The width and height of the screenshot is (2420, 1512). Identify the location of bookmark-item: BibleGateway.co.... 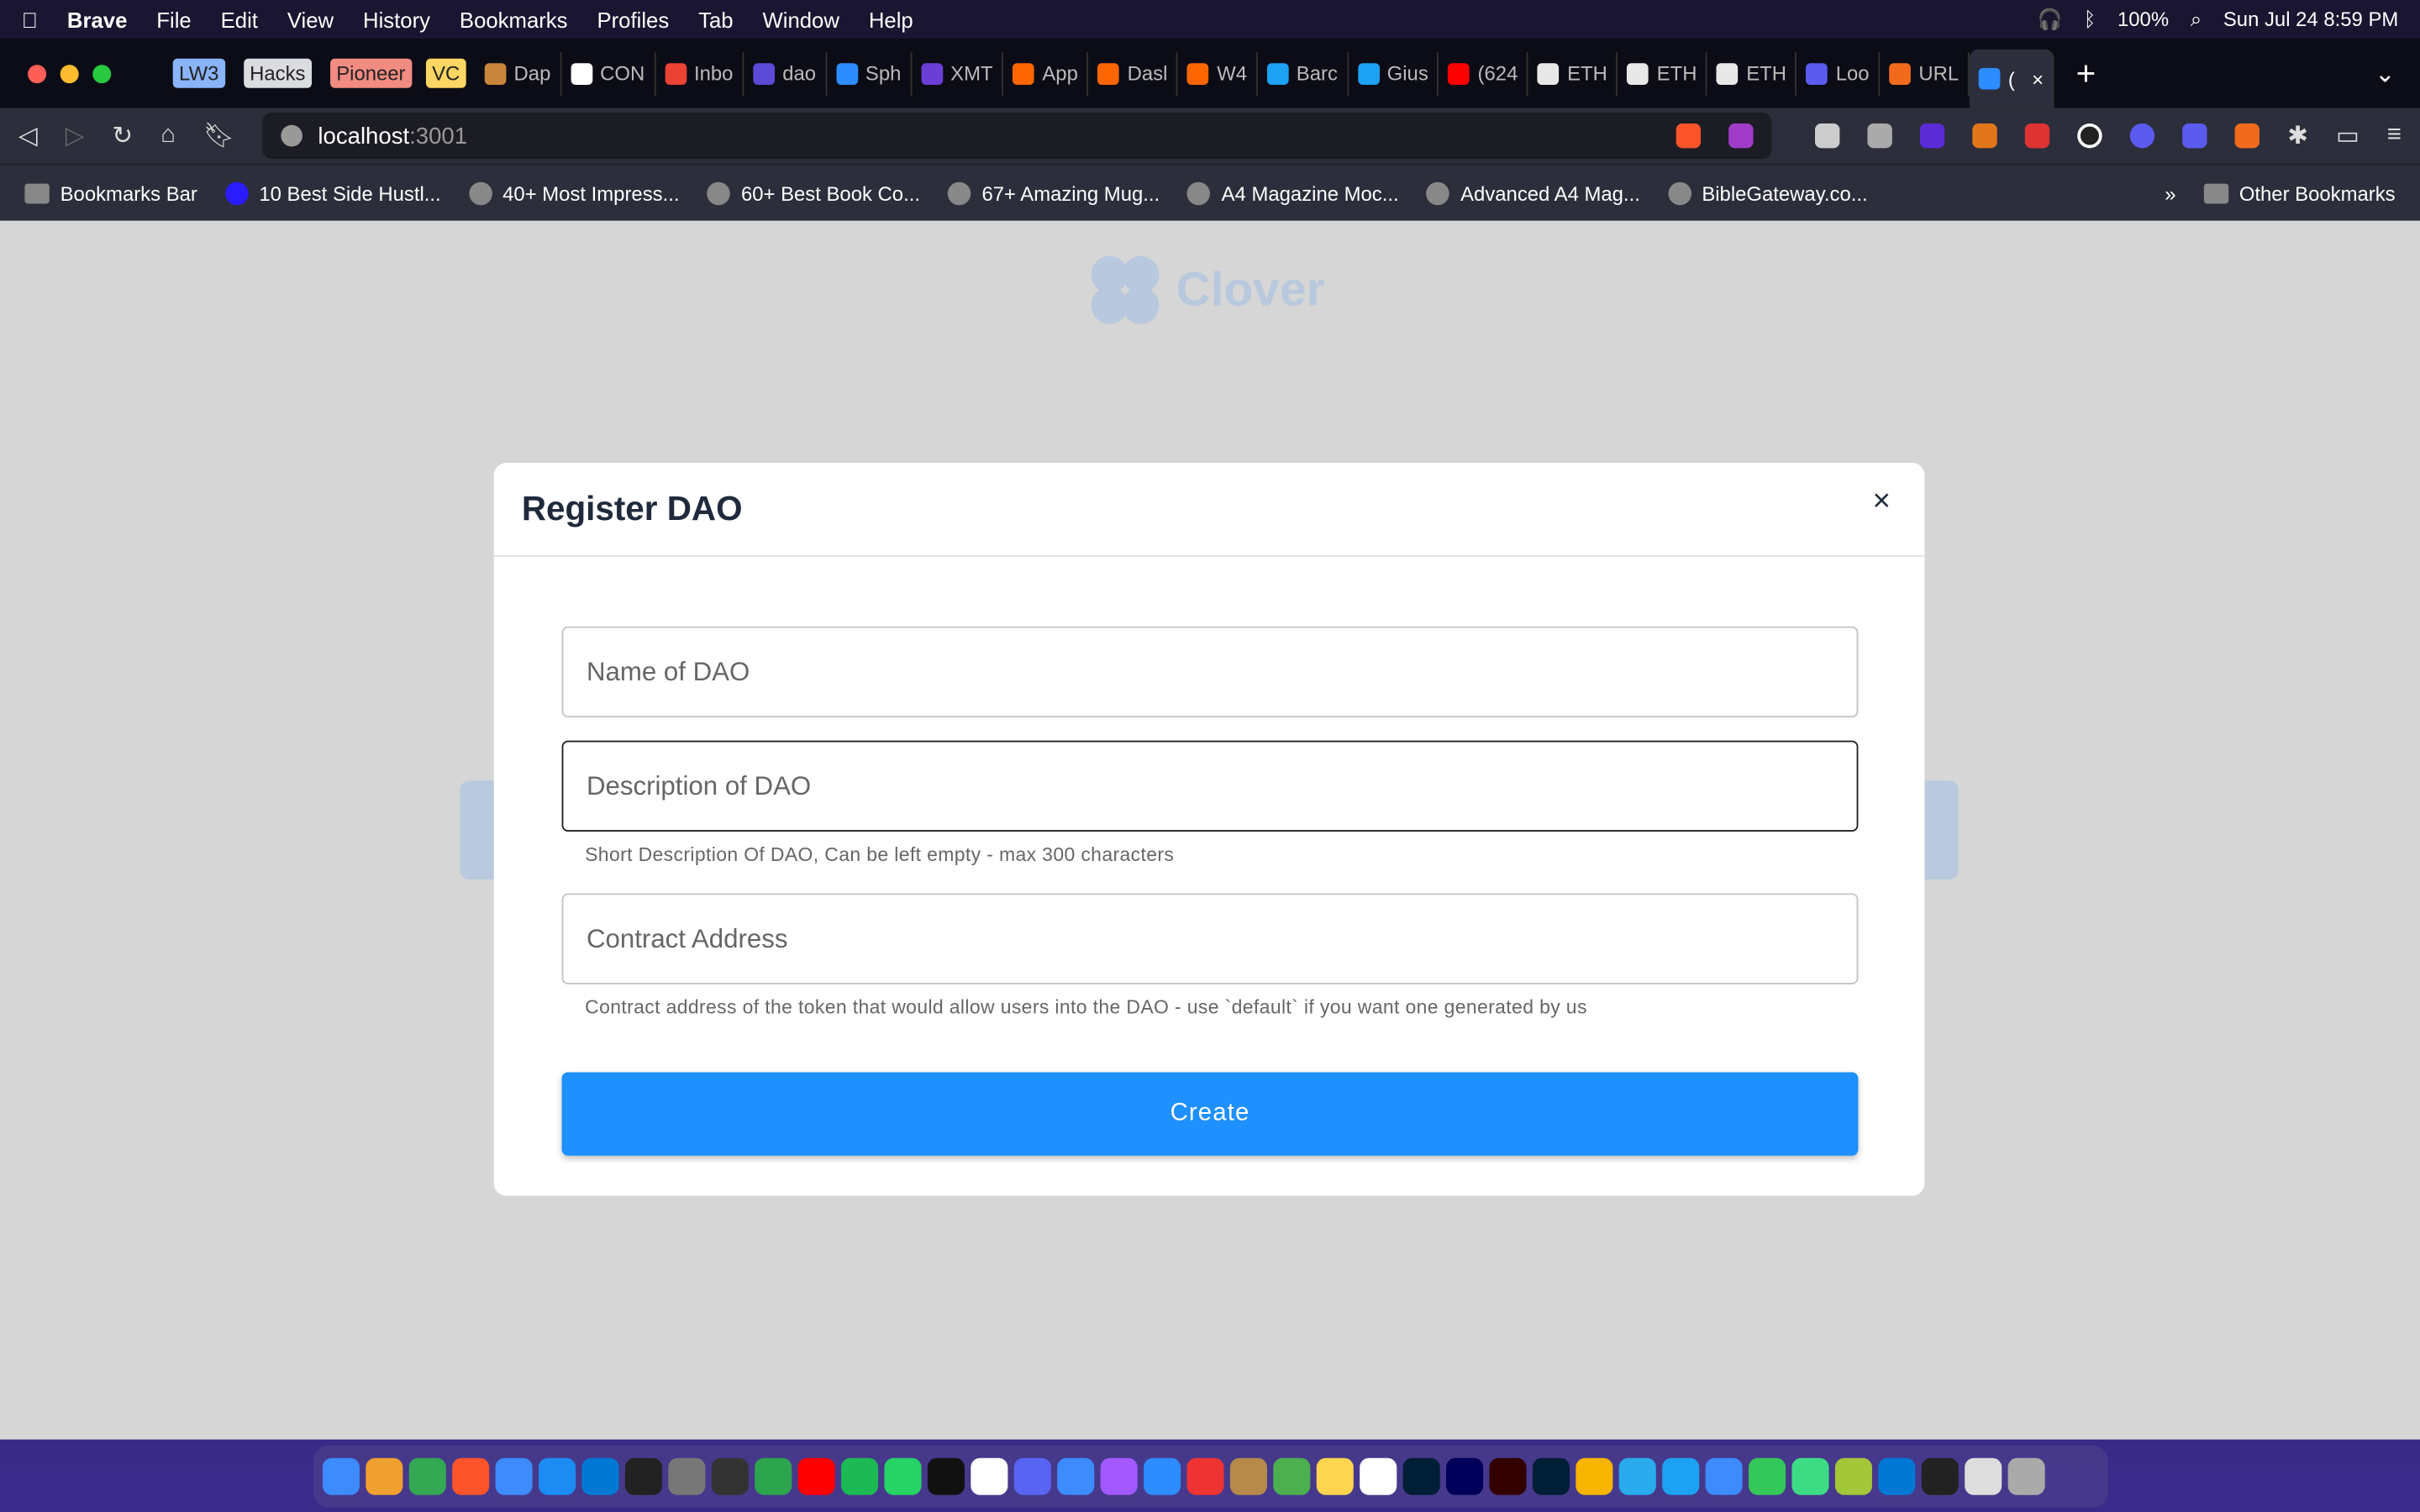
(1767, 193).